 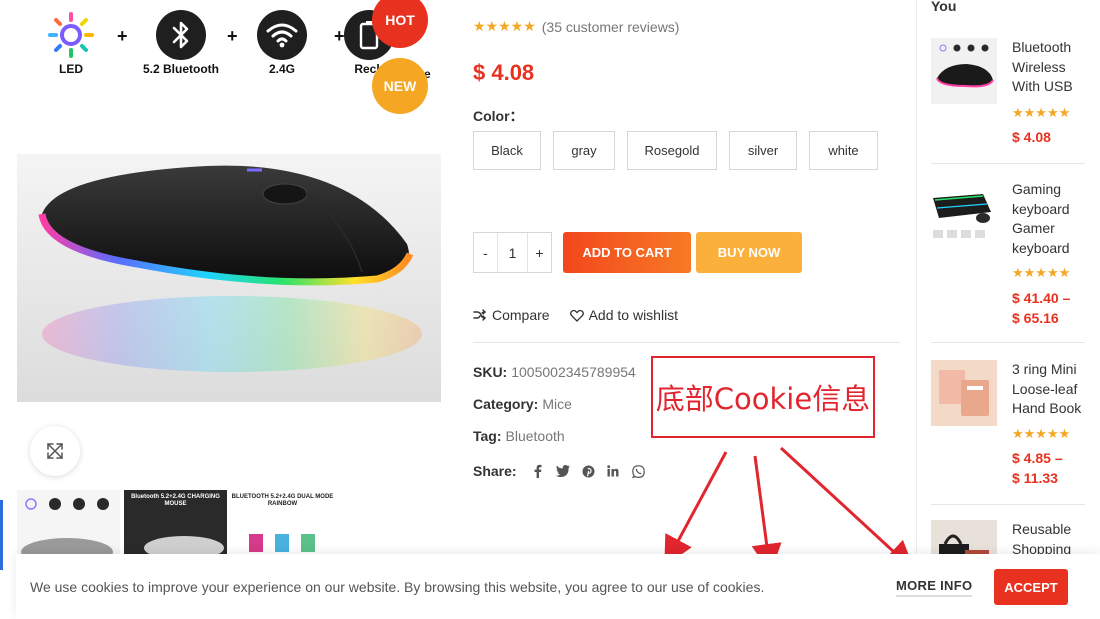 What do you see at coordinates (504, 72) in the screenshot?
I see `product-price: $ 4.08` at bounding box center [504, 72].